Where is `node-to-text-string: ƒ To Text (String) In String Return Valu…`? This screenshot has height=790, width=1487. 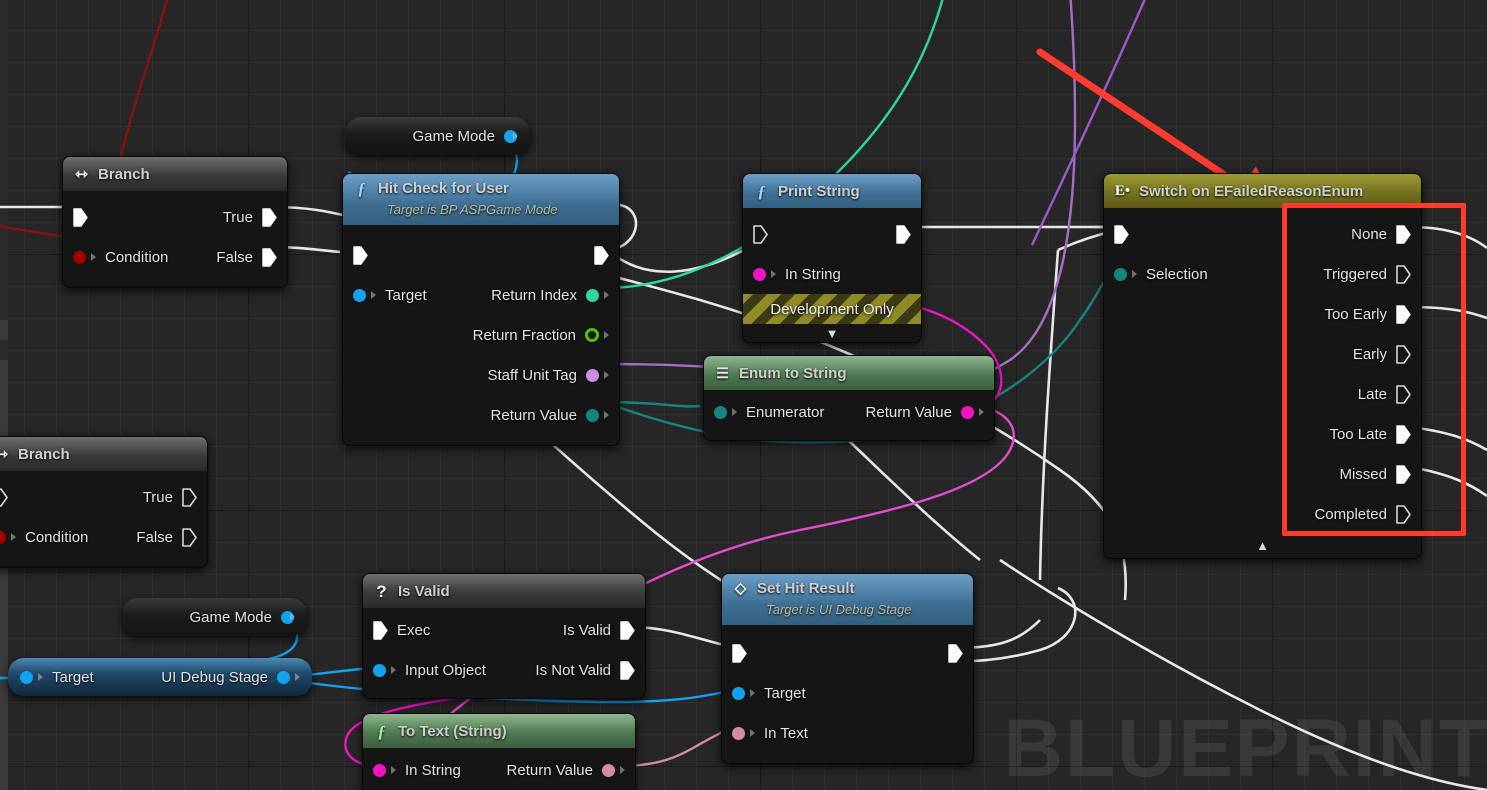
node-to-text-string: ƒ To Text (String) In String Return Valu… is located at coordinates (499, 751).